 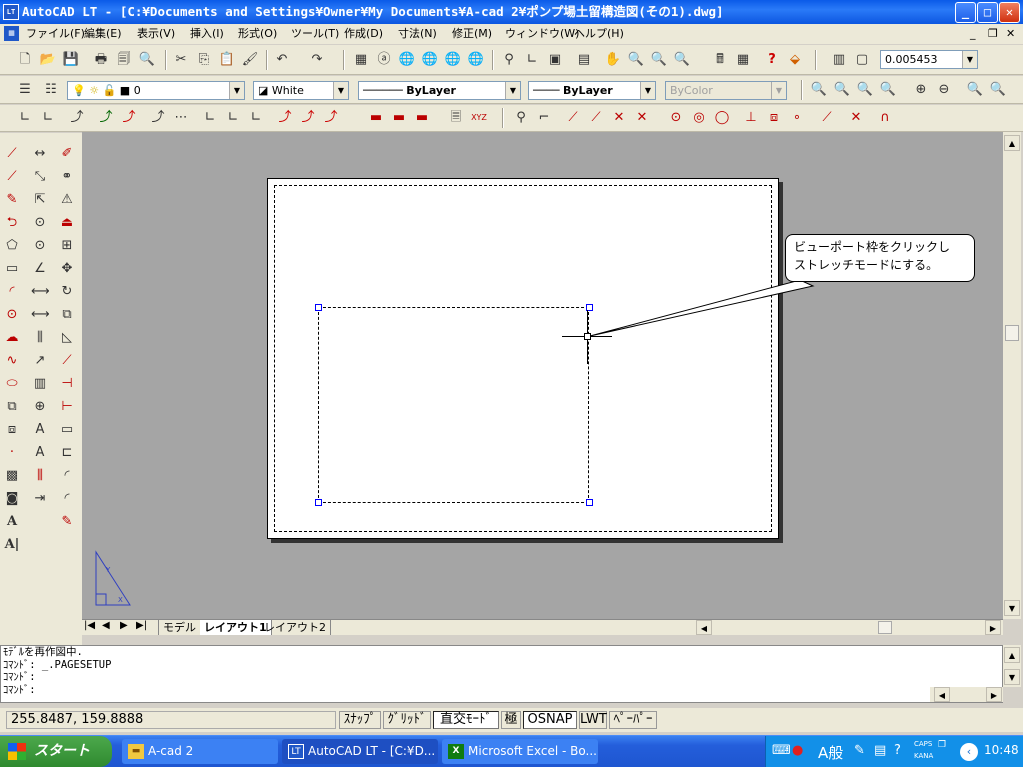 I want to click on web-icon-1: 🌐, so click(x=407, y=60).